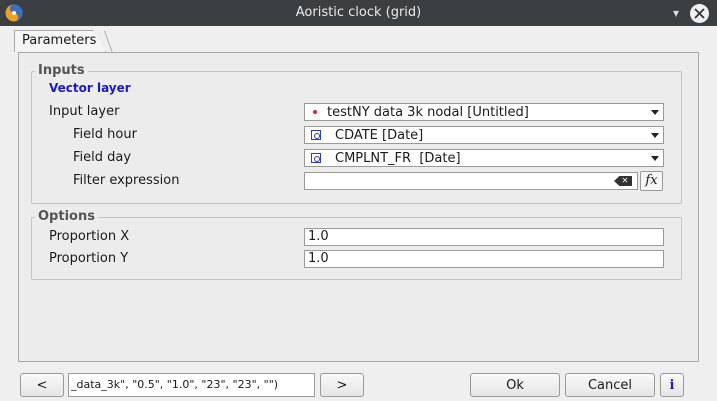 This screenshot has height=401, width=717. What do you see at coordinates (60, 41) in the screenshot?
I see `tab-parameters: Parameters` at bounding box center [60, 41].